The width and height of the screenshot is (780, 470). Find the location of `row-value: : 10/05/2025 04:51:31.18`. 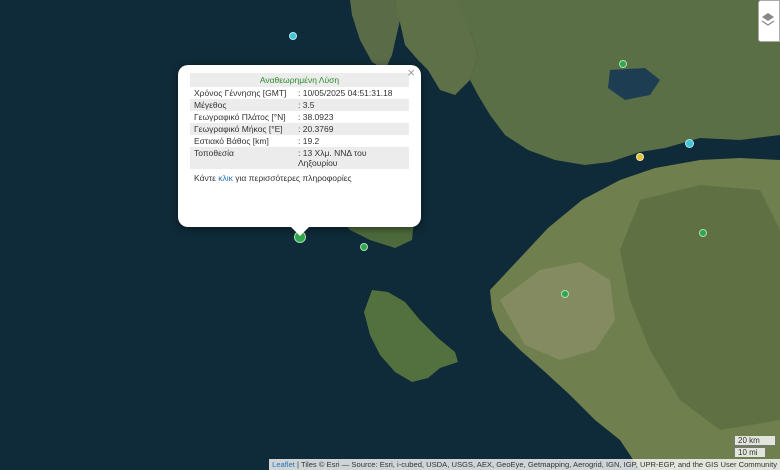

row-value: : 10/05/2025 04:51:31.18 is located at coordinates (345, 93).